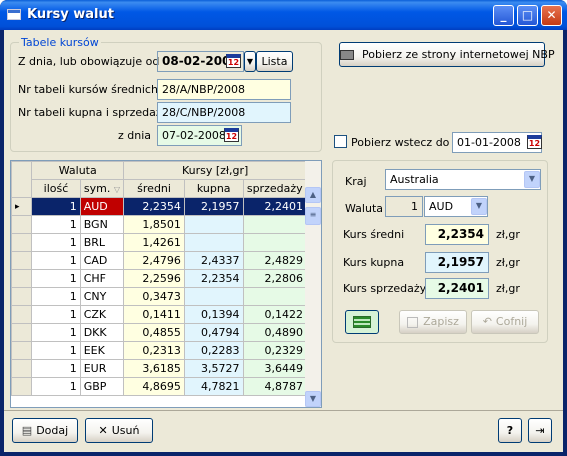  What do you see at coordinates (274, 314) in the screenshot?
I see `cell-sell: 0,1422` at bounding box center [274, 314].